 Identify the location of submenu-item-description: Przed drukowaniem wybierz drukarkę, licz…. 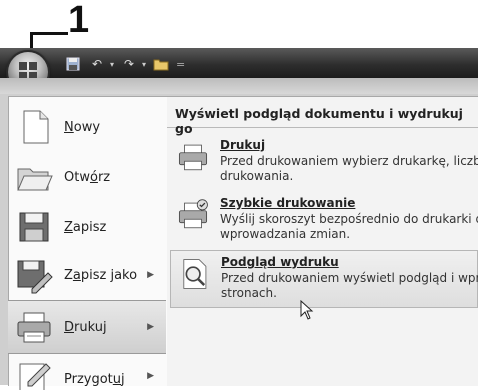
(349, 168).